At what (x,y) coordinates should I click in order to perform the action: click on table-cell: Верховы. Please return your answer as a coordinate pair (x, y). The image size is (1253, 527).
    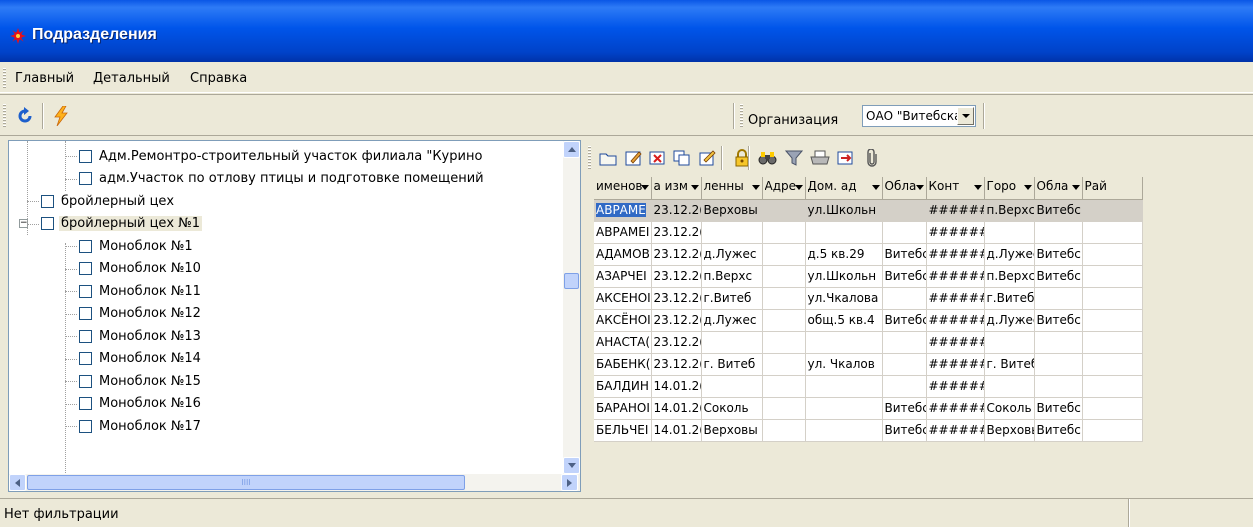
    Looking at the image, I should click on (732, 430).